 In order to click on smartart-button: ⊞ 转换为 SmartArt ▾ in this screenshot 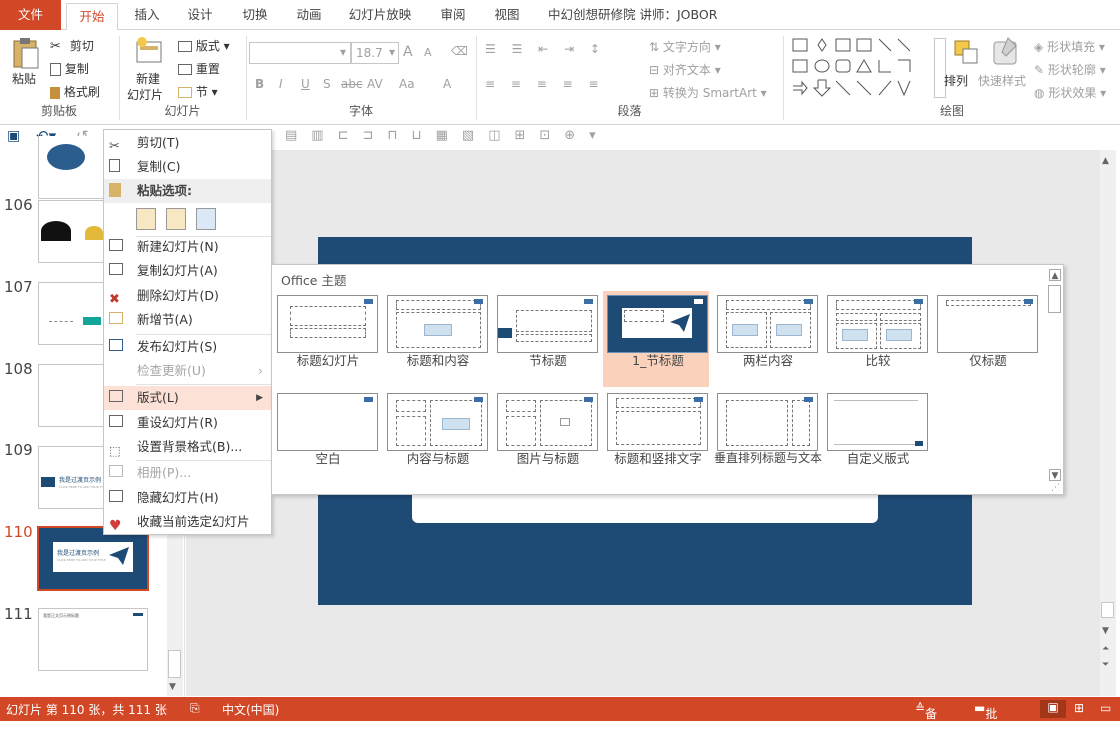, I will do `click(708, 92)`.